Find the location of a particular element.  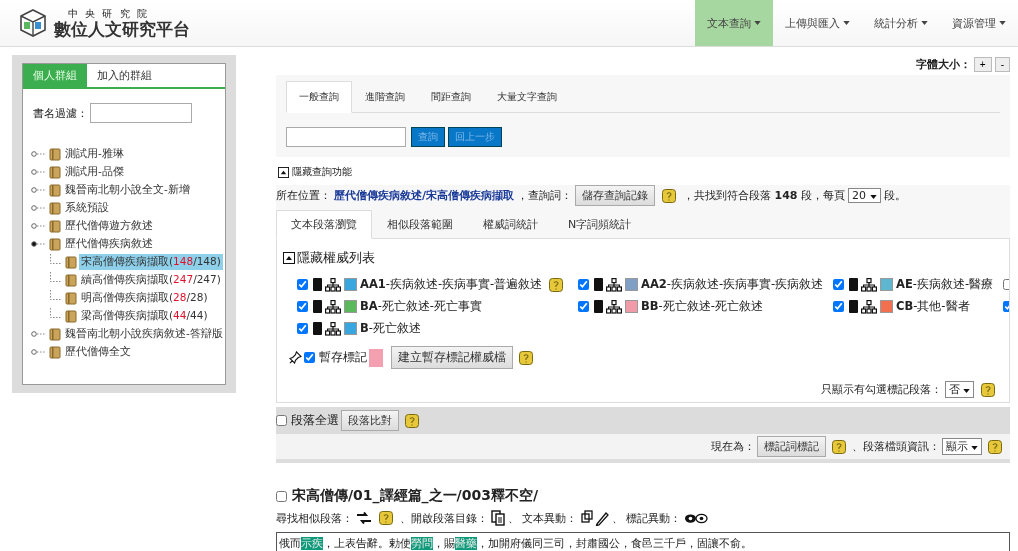

tree-item: 測試用-品傑 is located at coordinates (94, 172).